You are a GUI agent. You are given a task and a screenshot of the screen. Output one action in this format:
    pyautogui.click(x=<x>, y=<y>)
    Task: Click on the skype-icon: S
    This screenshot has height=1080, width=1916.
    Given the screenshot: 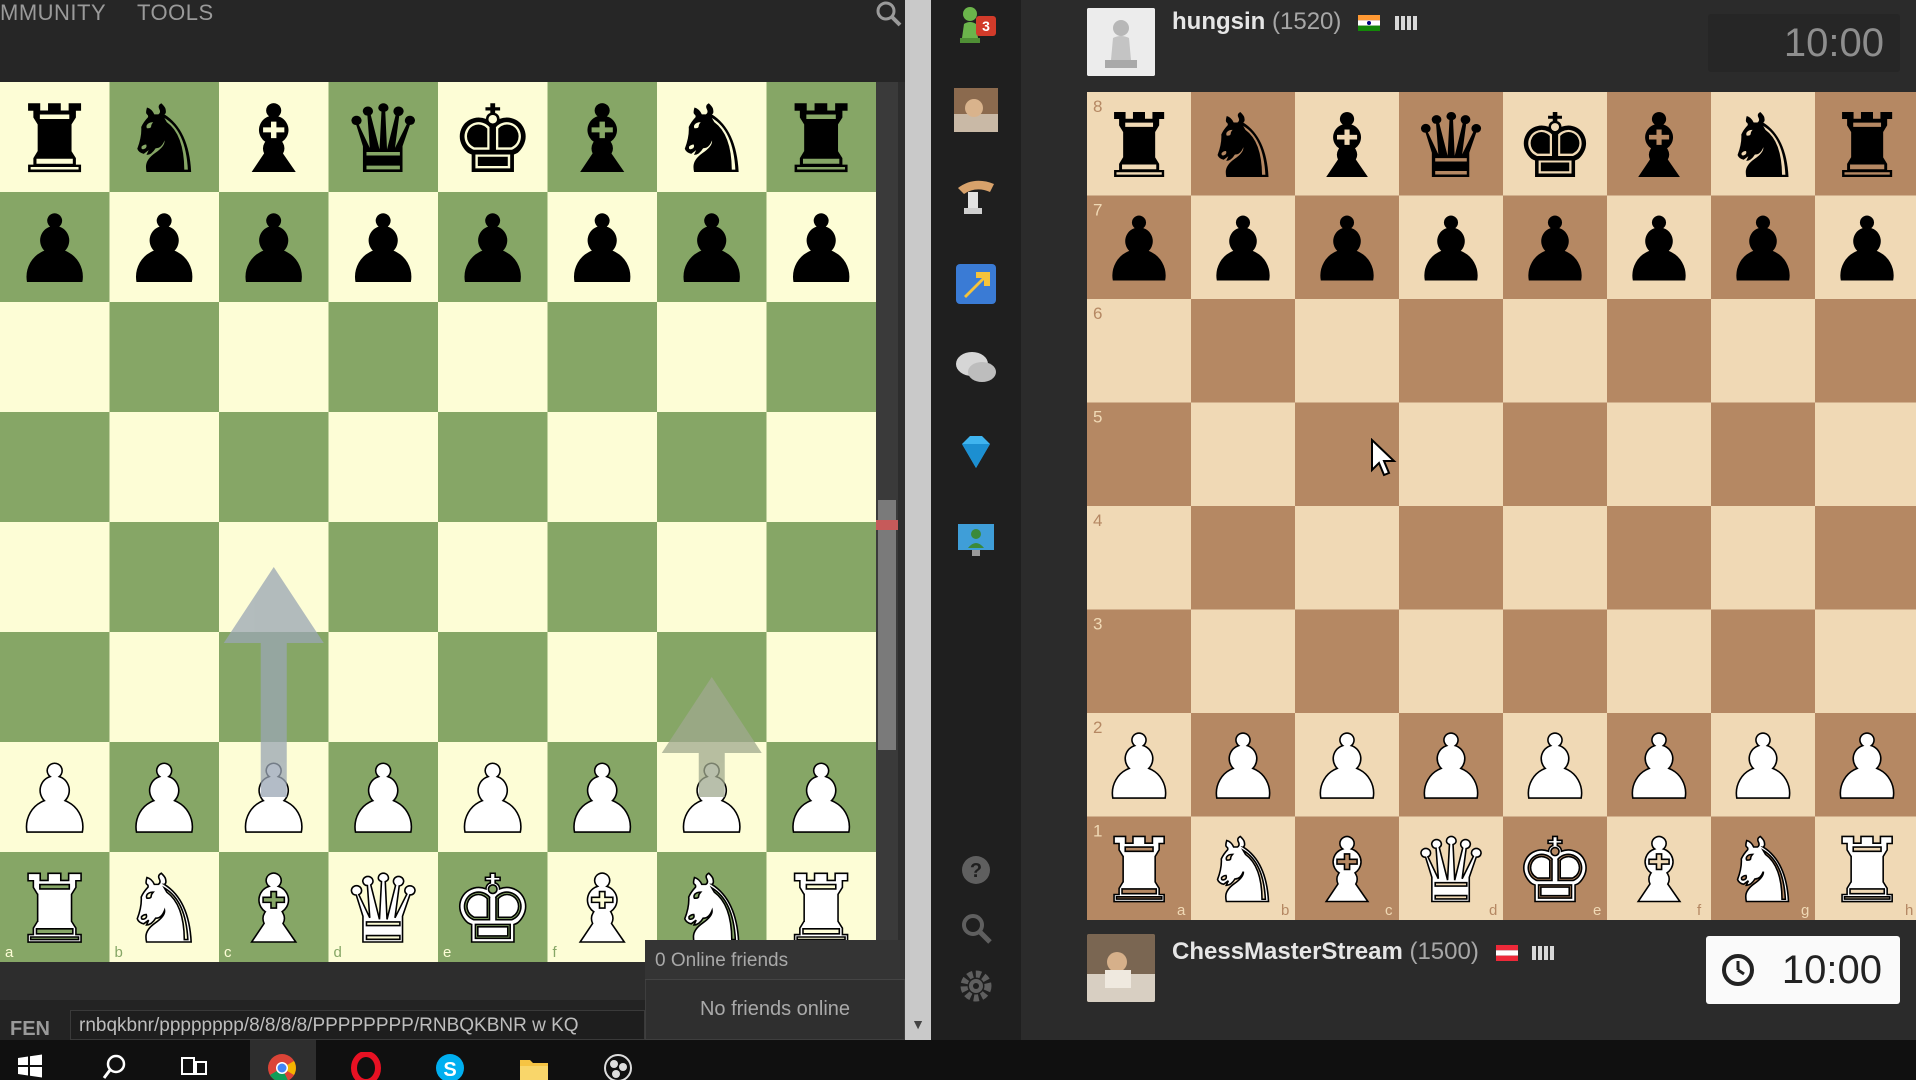 What is the action you would take?
    pyautogui.click(x=450, y=1066)
    